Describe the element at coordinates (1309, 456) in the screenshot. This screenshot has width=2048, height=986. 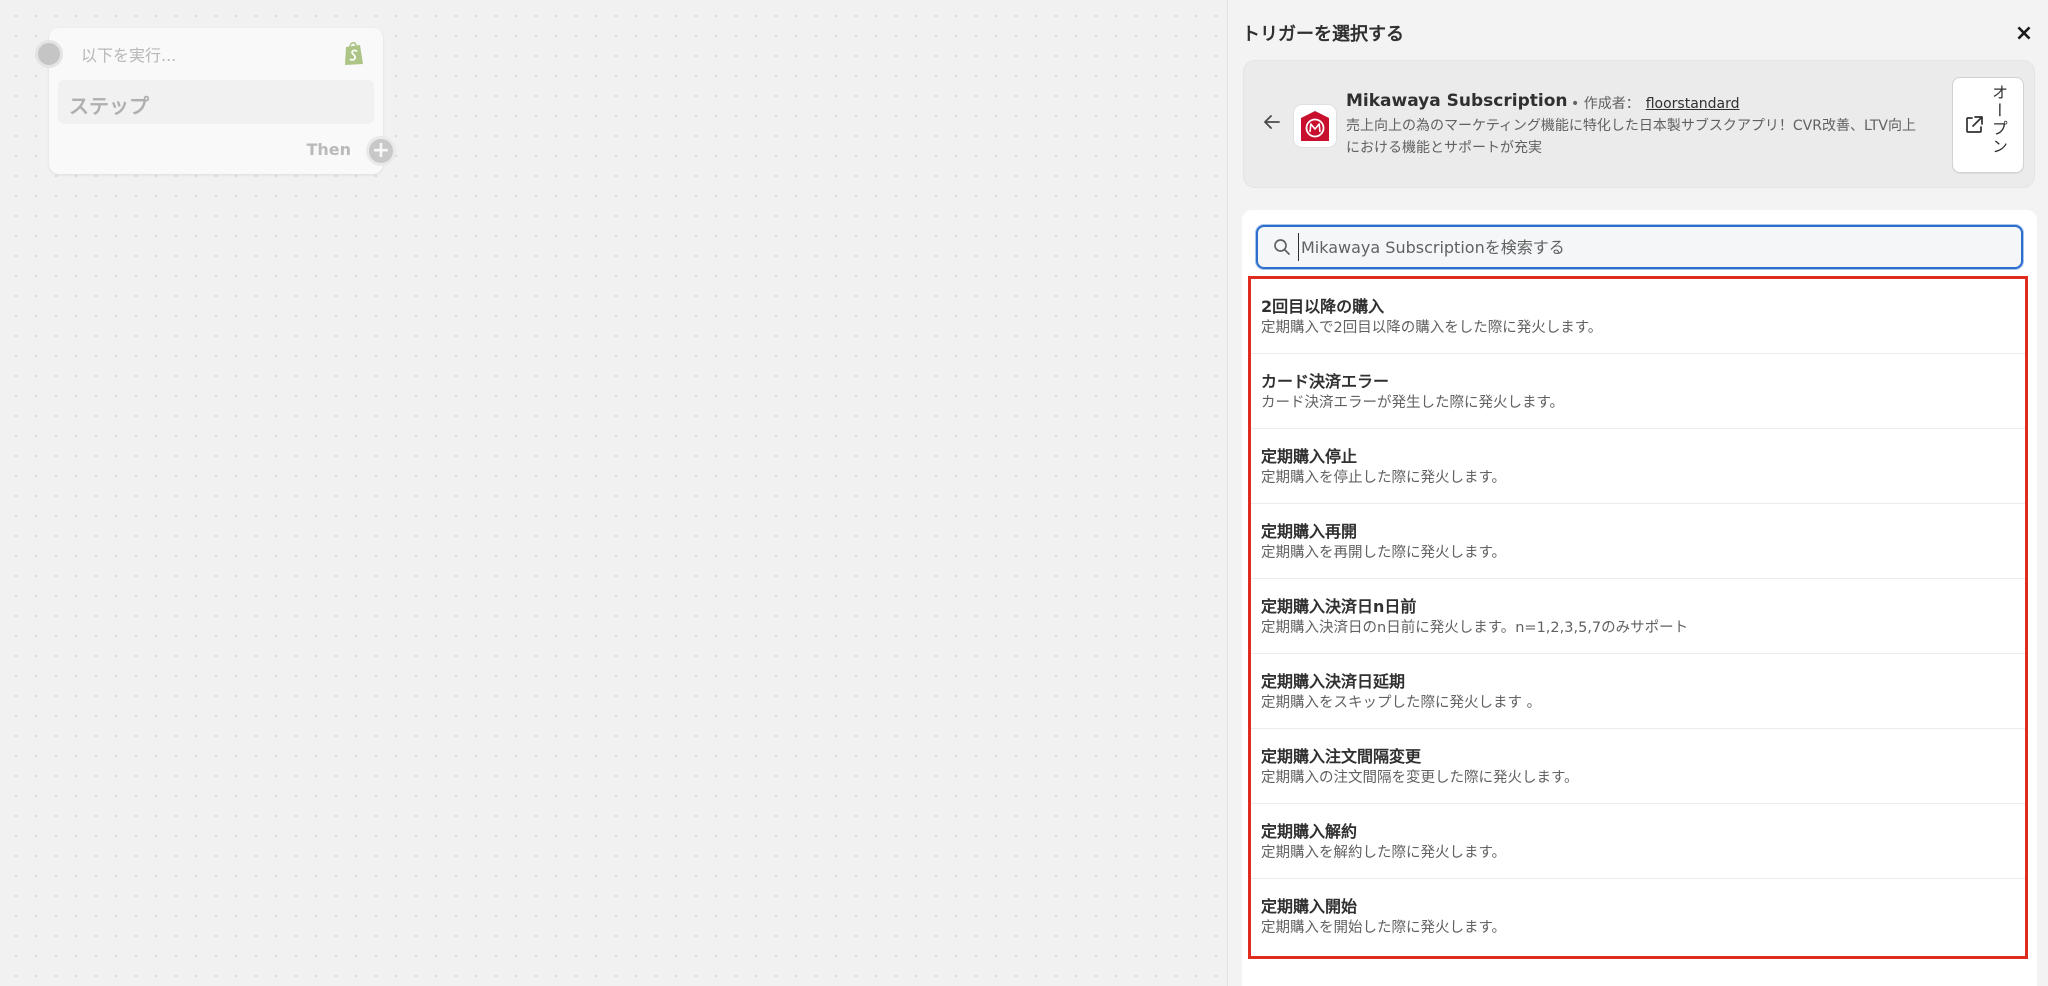
I see `trigger-name: 定期購入停止` at that location.